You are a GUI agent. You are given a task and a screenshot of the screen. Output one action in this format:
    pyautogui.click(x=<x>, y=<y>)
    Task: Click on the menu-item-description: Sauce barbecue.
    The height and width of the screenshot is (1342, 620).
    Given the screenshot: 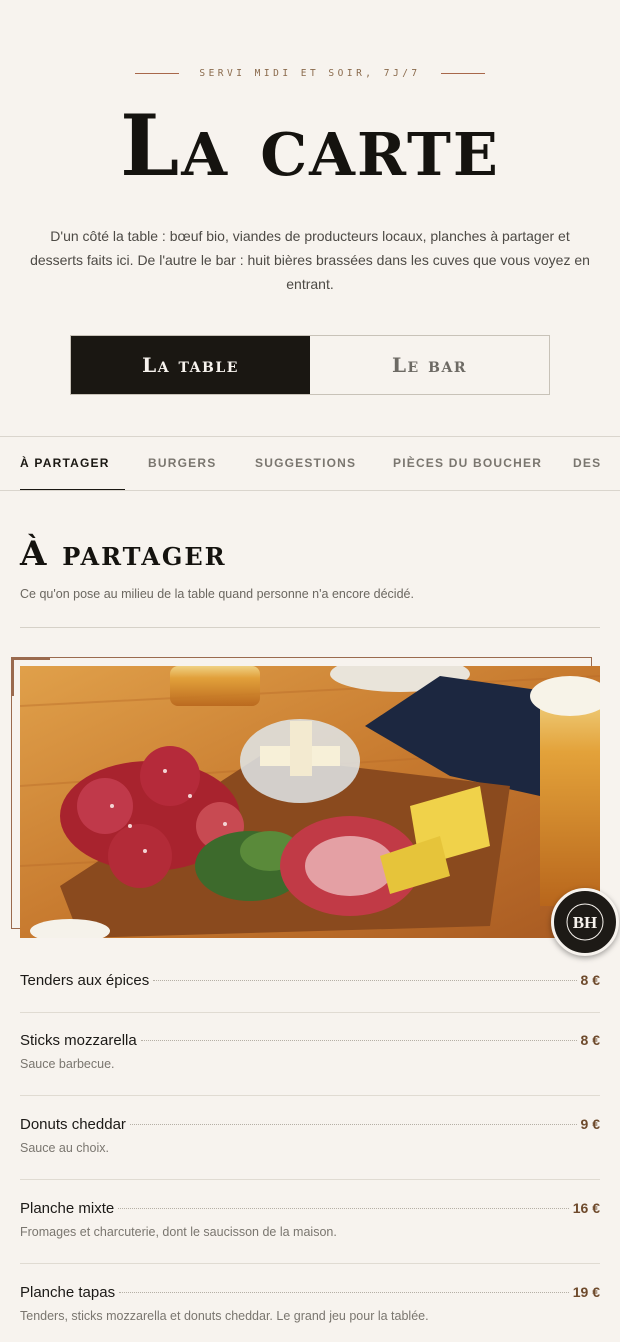 What is the action you would take?
    pyautogui.click(x=67, y=1064)
    